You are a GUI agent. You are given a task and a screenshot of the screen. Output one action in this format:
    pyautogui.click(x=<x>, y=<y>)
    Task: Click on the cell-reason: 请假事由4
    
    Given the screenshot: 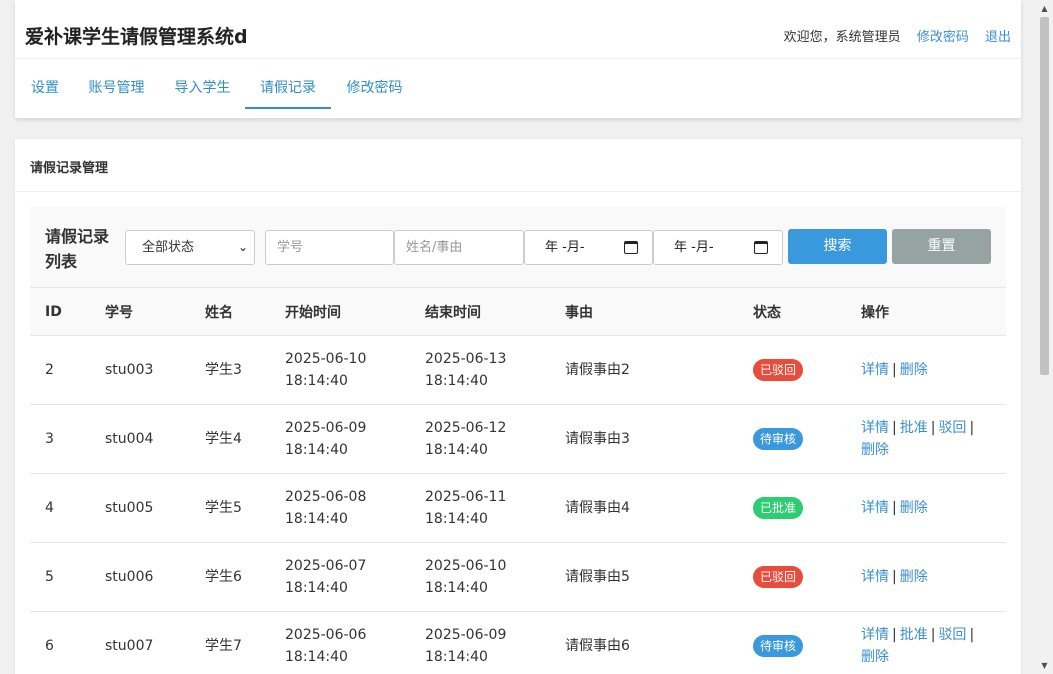 What is the action you would take?
    pyautogui.click(x=644, y=508)
    